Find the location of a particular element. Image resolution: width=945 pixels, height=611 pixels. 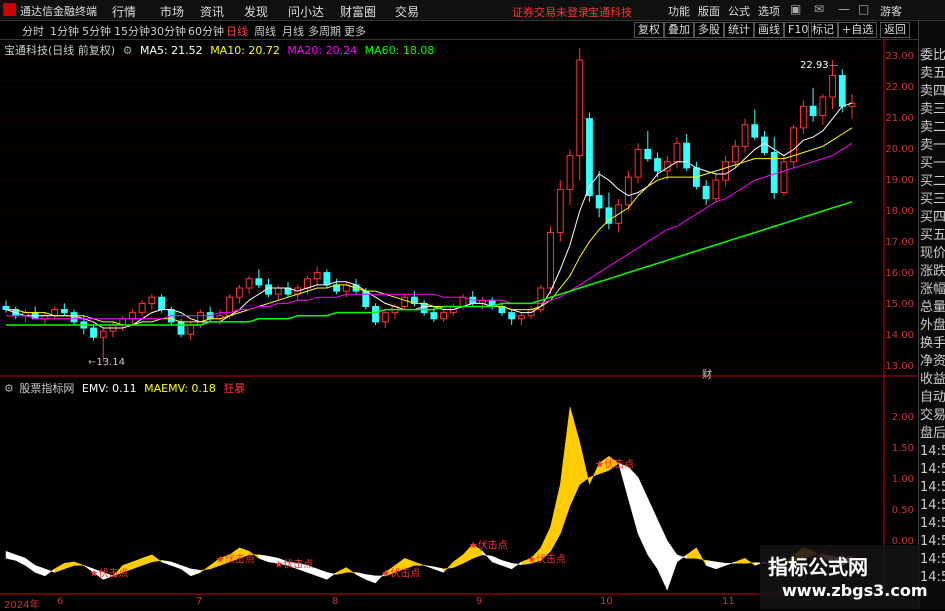

indicator-tick: 1.00 is located at coordinates (902, 479).